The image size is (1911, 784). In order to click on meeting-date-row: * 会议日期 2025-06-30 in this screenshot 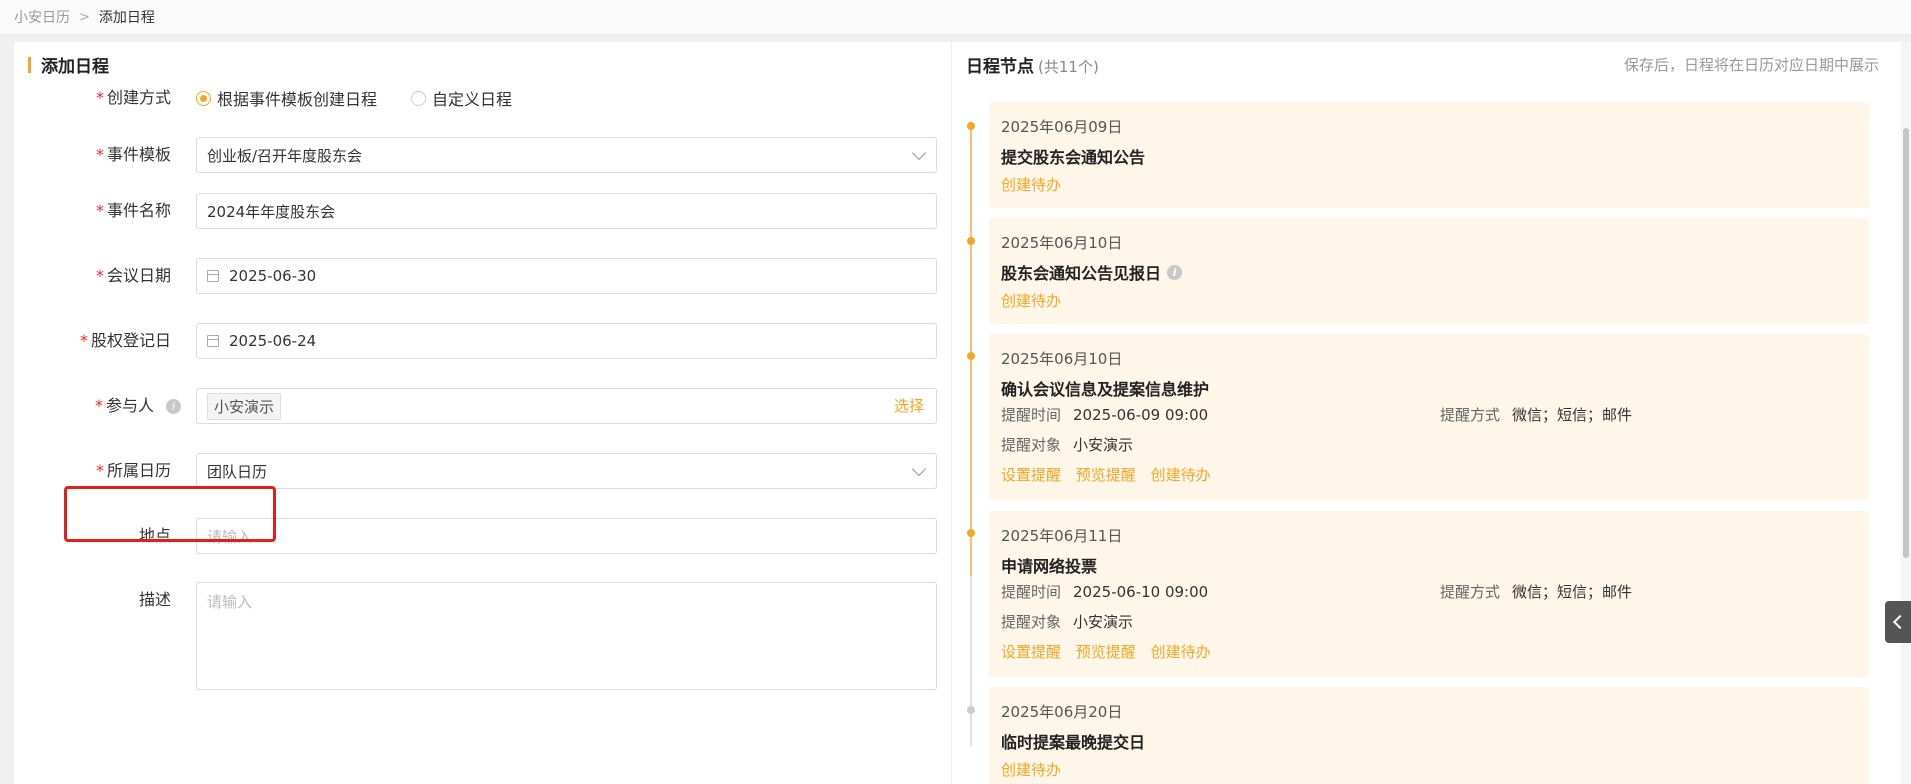, I will do `click(482, 276)`.